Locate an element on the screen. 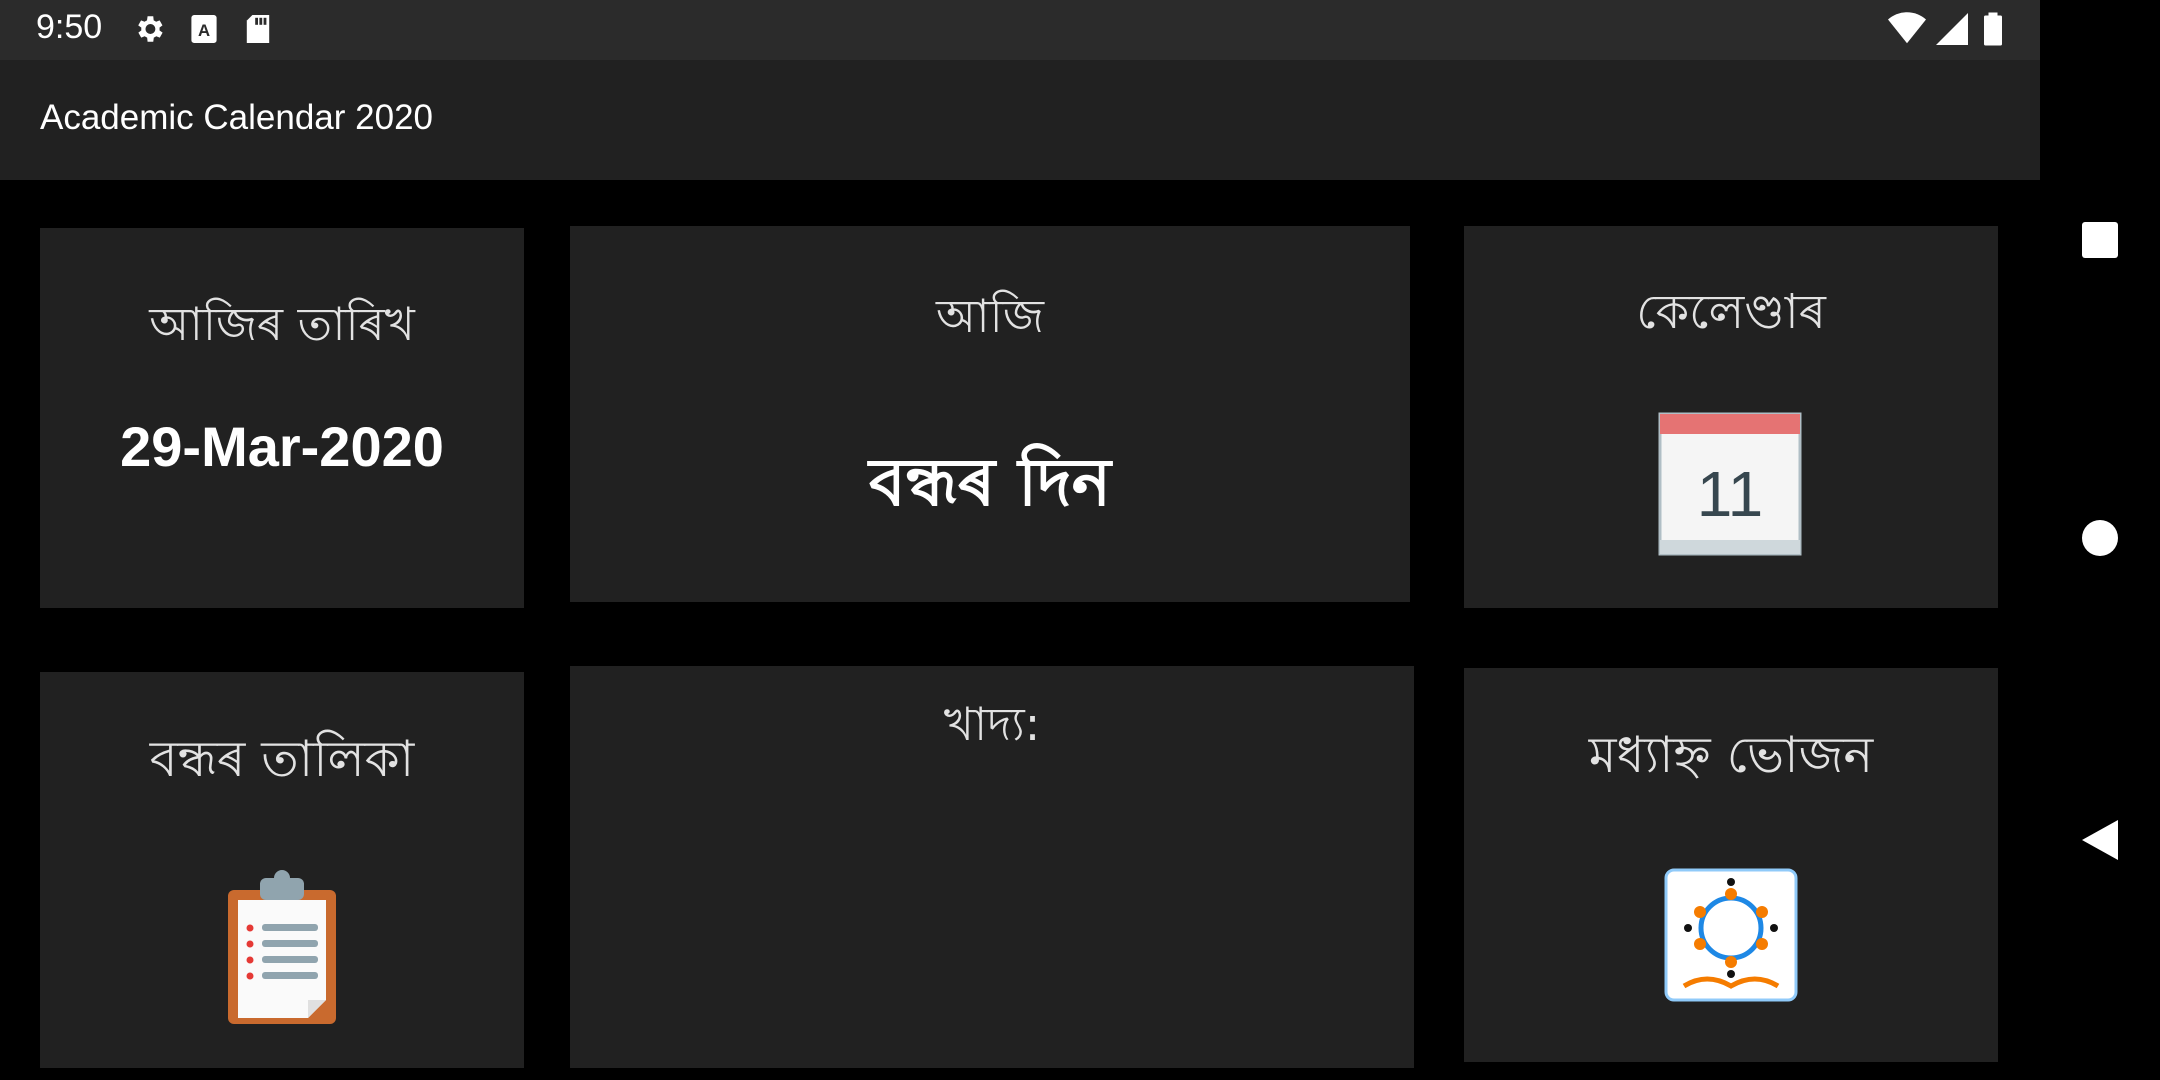 Image resolution: width=2160 pixels, height=1080 pixels. font-a-icon: A is located at coordinates (204, 31).